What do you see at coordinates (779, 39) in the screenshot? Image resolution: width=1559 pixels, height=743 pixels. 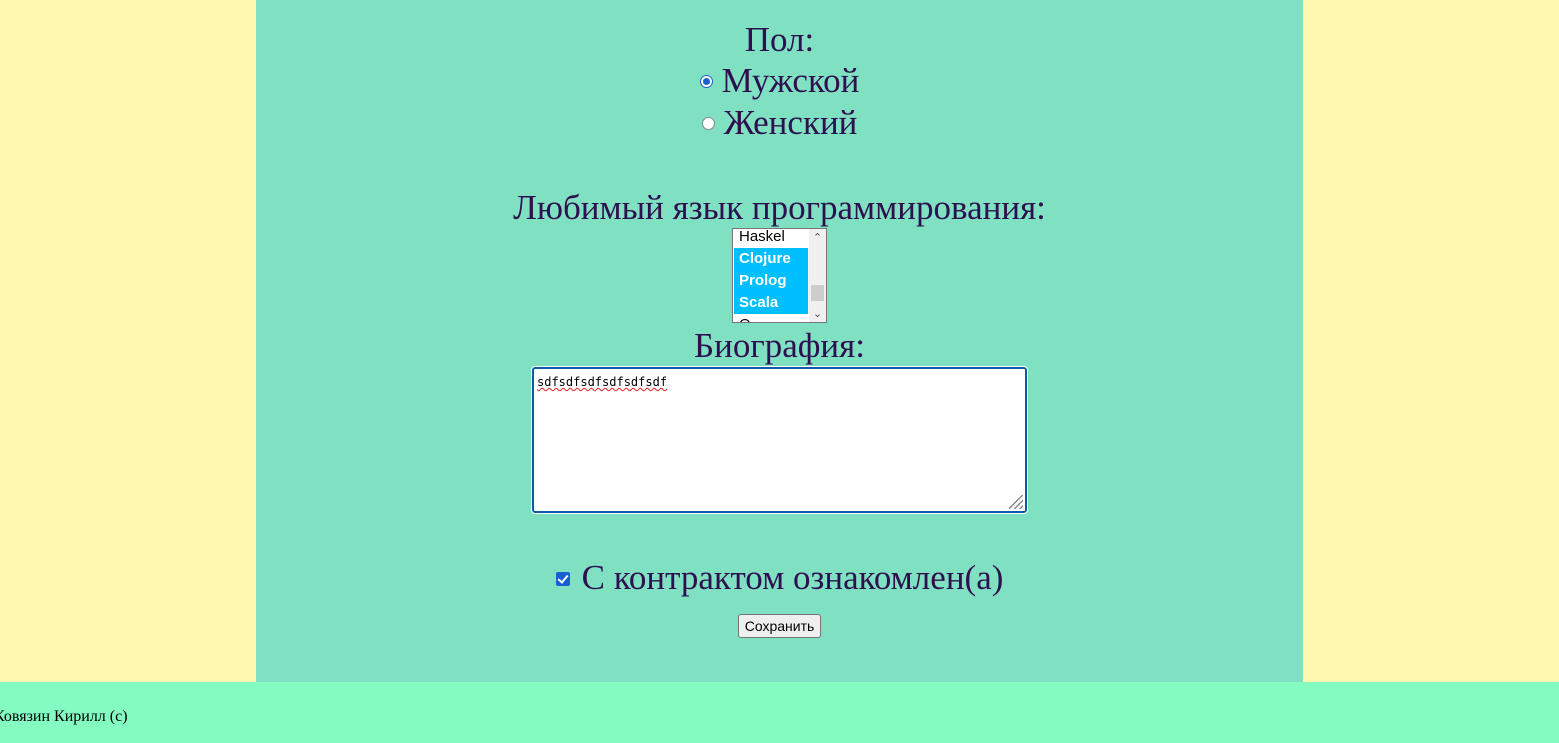 I see `gender-label: Пол:` at bounding box center [779, 39].